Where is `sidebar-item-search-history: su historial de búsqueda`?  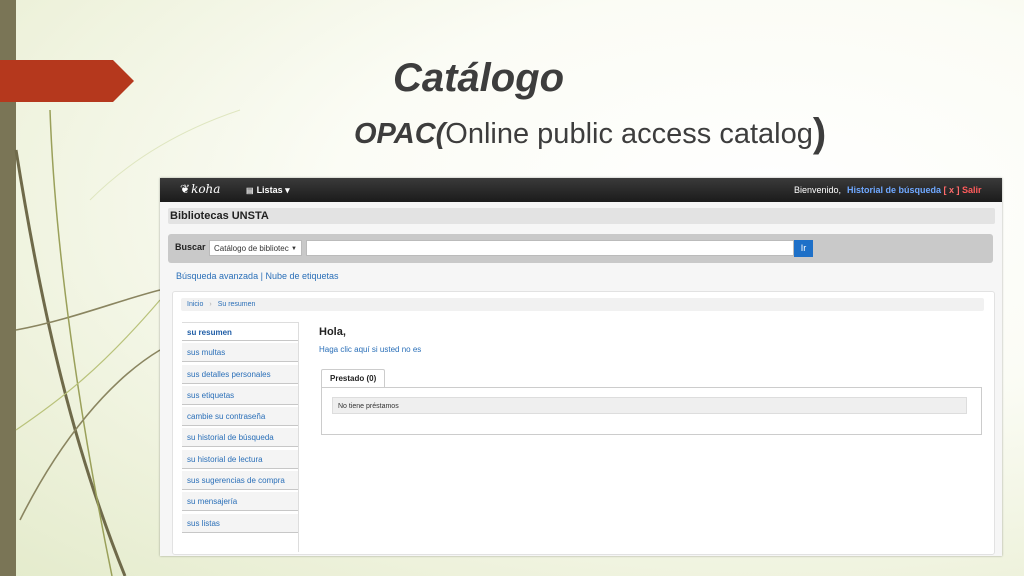 sidebar-item-search-history: su historial de búsqueda is located at coordinates (240, 438).